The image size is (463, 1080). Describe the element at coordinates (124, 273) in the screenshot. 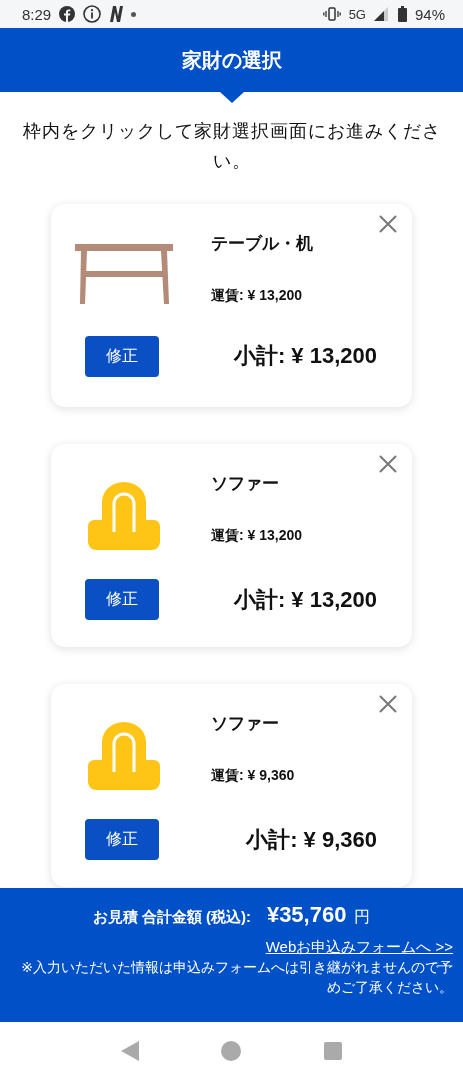

I see `table-icon` at that location.